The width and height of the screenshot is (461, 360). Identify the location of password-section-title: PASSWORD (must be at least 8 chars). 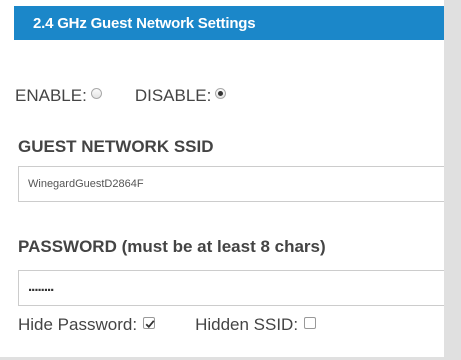
(172, 246).